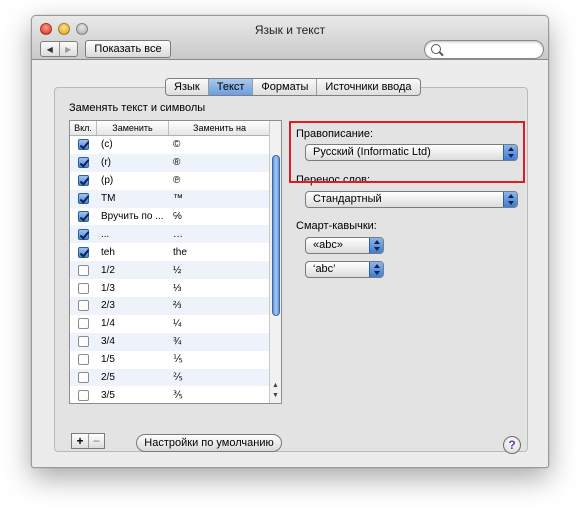 Image resolution: width=580 pixels, height=512 pixels. What do you see at coordinates (512, 445) in the screenshot?
I see `help-button: ?` at bounding box center [512, 445].